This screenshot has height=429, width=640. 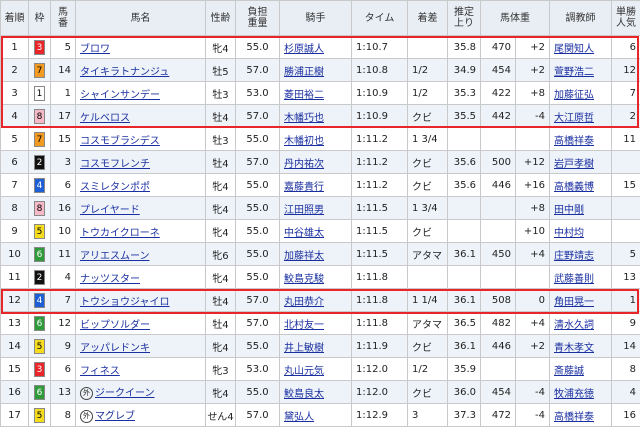 I want to click on sex-age-cell: 牡3, so click(x=220, y=93).